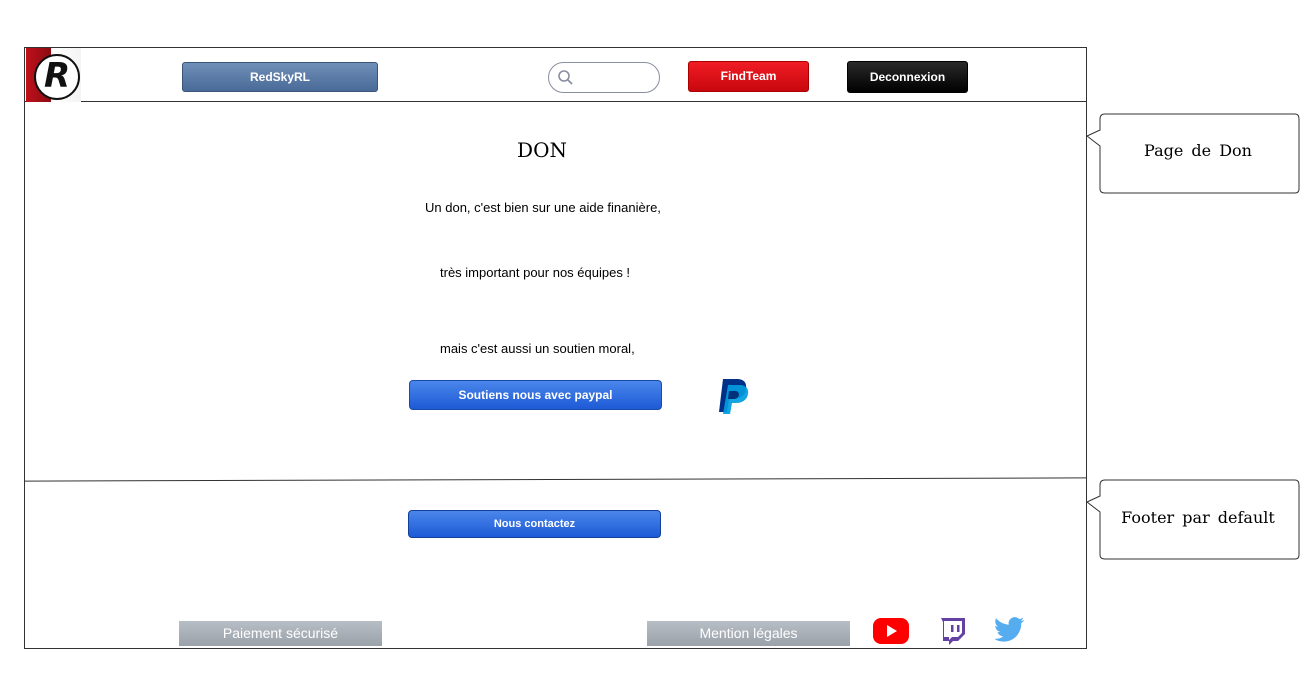 This screenshot has height=675, width=1313. What do you see at coordinates (537, 348) in the screenshot?
I see `donation-text-line-3: mais c'est aussi un soutien moral,` at bounding box center [537, 348].